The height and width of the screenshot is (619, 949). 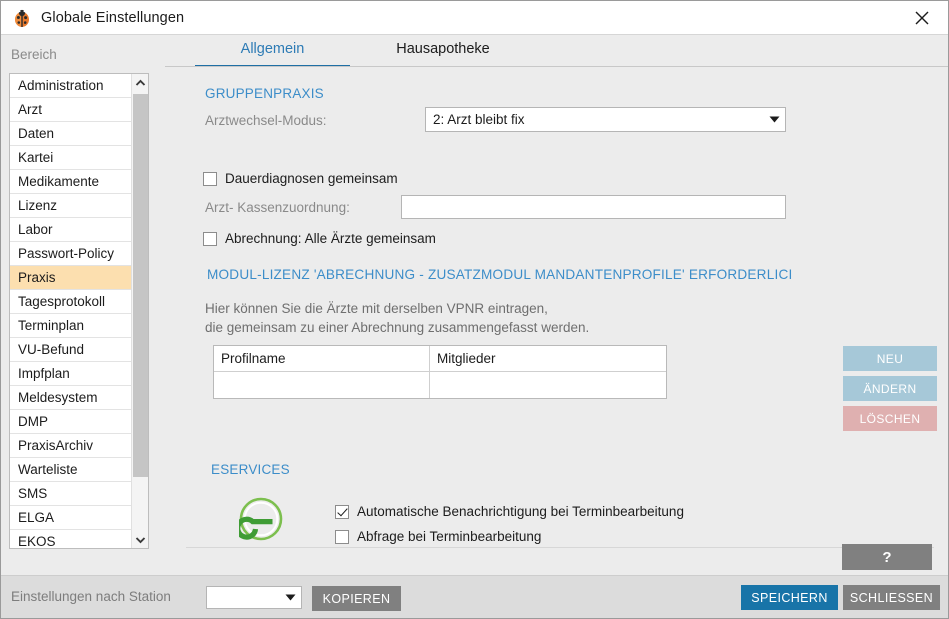 What do you see at coordinates (890, 418) in the screenshot?
I see `delete-profile-button: LÖSCHEN` at bounding box center [890, 418].